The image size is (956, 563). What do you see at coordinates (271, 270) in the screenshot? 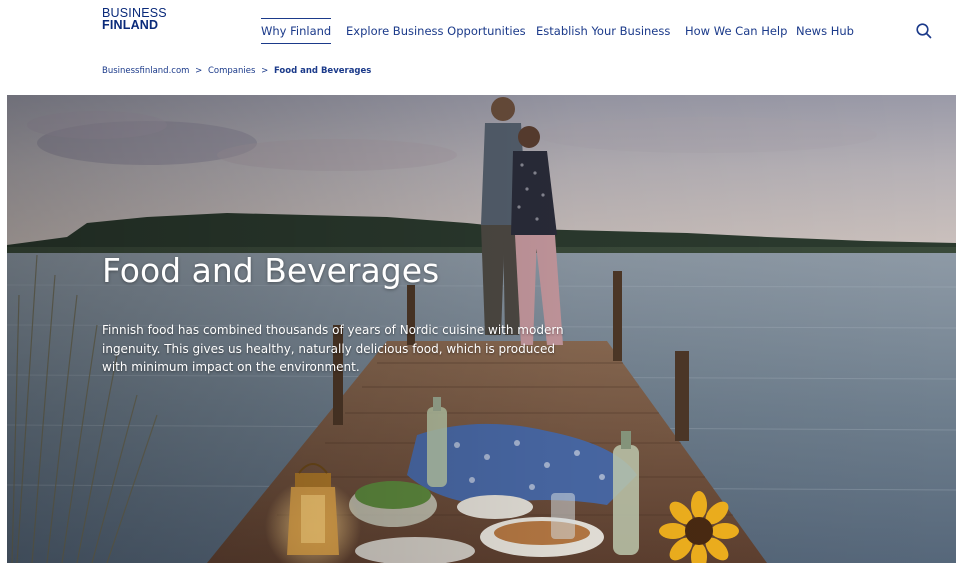
I see `page-title: Food and Beverages` at bounding box center [271, 270].